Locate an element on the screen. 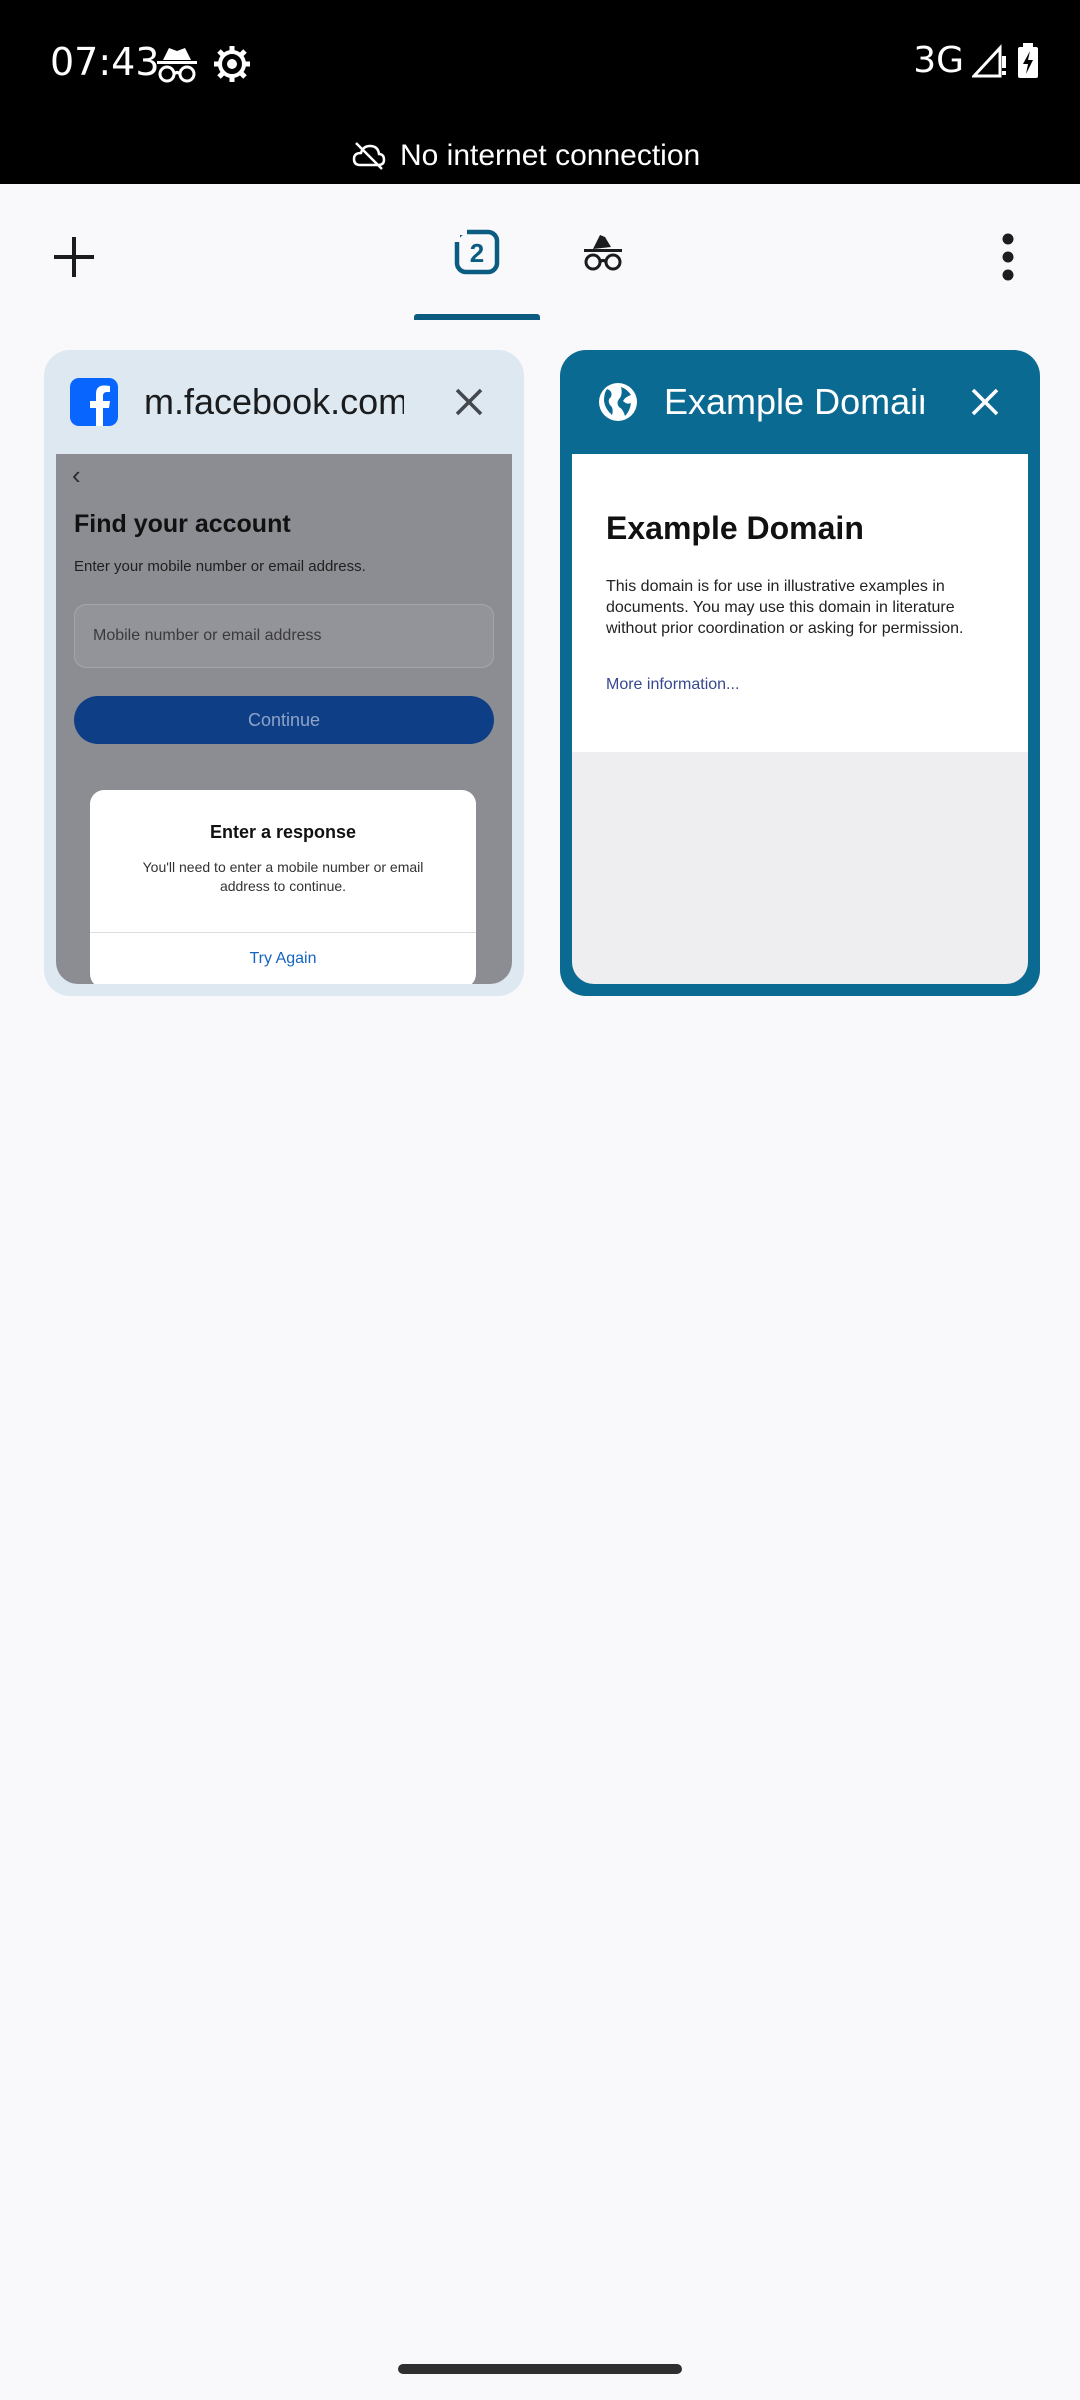 The width and height of the screenshot is (1080, 2400). new-tab-button is located at coordinates (74, 257).